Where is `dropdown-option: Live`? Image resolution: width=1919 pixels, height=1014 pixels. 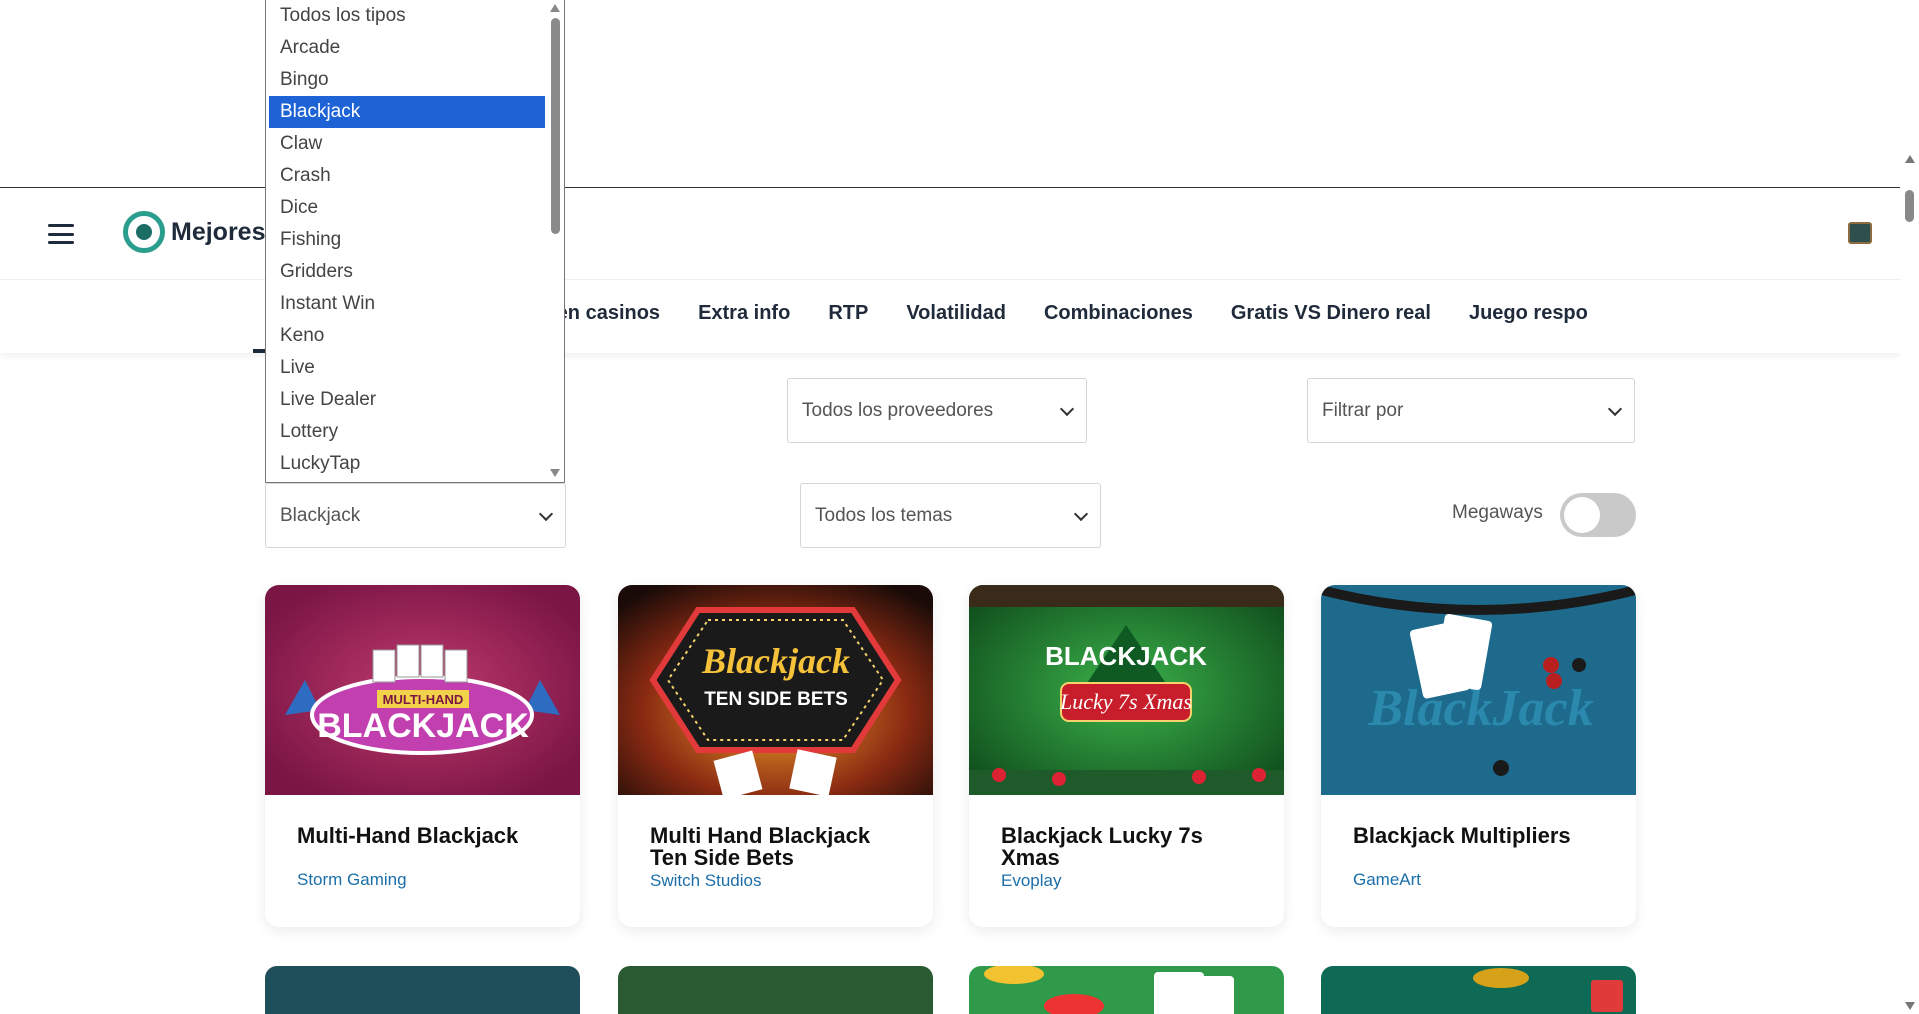 dropdown-option: Live is located at coordinates (406, 368).